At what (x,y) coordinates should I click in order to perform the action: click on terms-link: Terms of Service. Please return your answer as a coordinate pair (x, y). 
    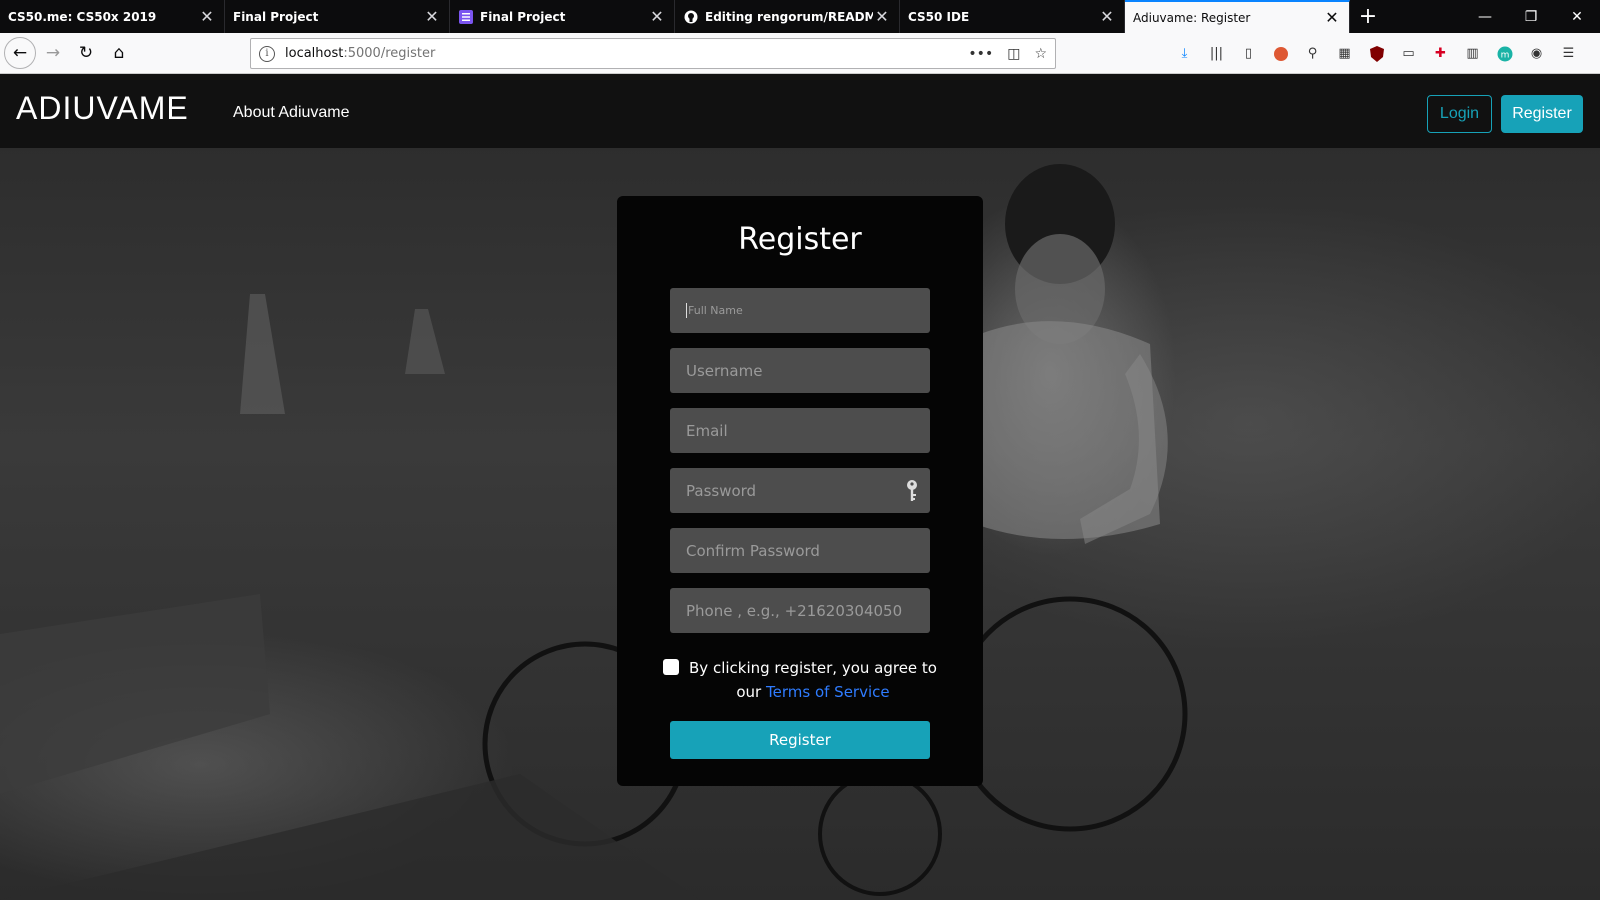
    Looking at the image, I should click on (828, 692).